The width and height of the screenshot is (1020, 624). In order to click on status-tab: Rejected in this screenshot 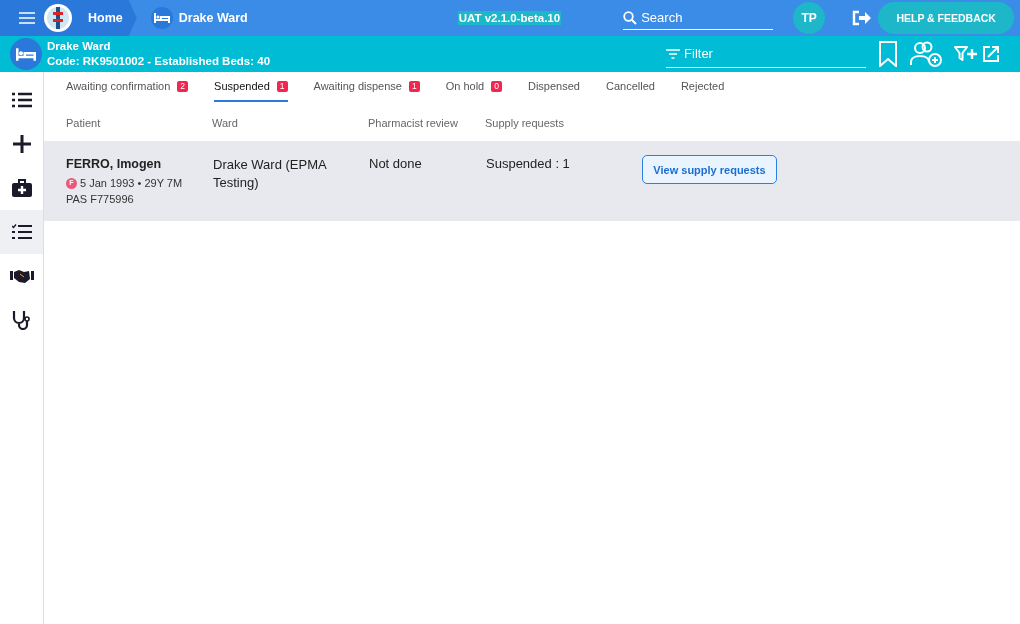, I will do `click(702, 87)`.